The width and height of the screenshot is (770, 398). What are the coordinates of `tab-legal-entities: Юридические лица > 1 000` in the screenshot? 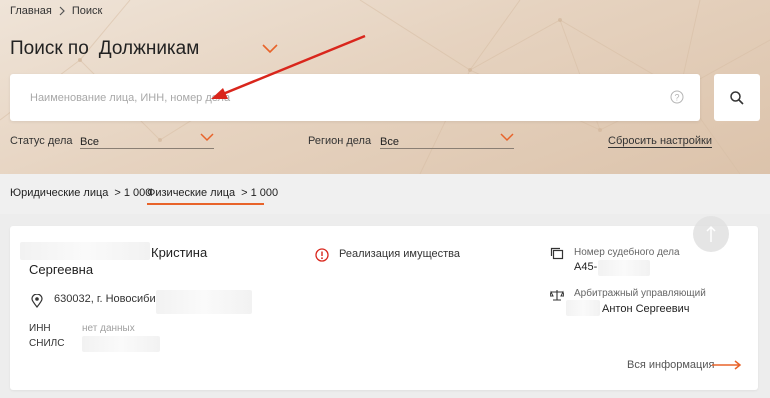 It's located at (80, 193).